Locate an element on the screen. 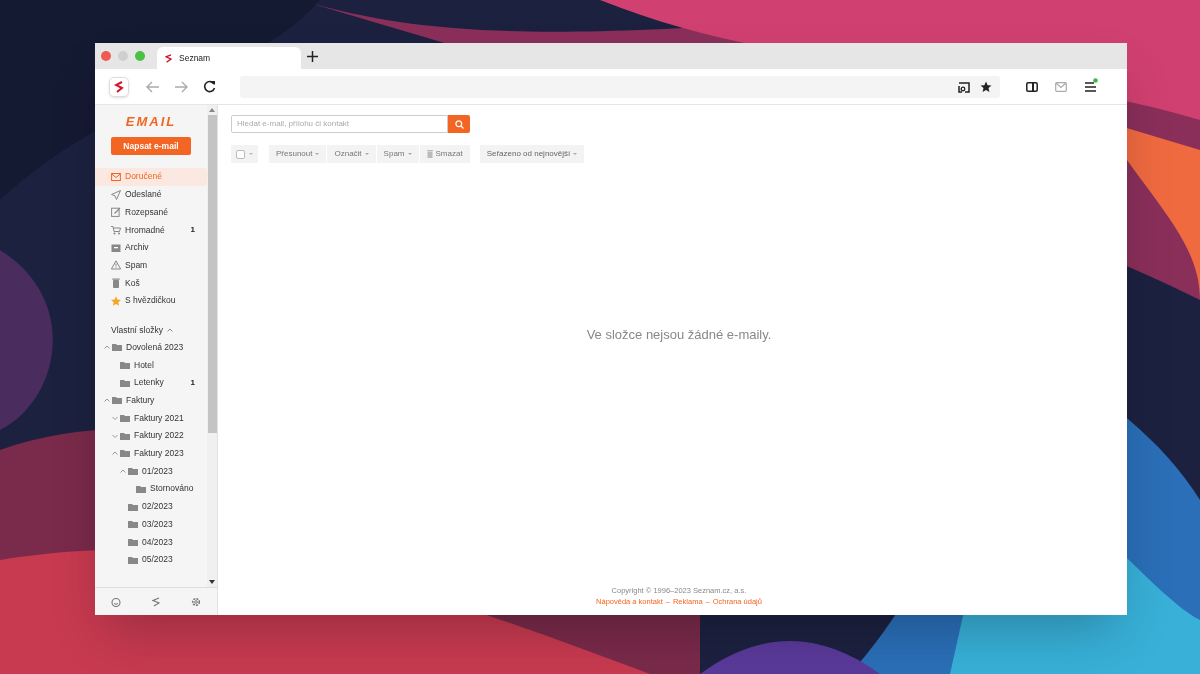 The image size is (1200, 674). search-button is located at coordinates (459, 124).